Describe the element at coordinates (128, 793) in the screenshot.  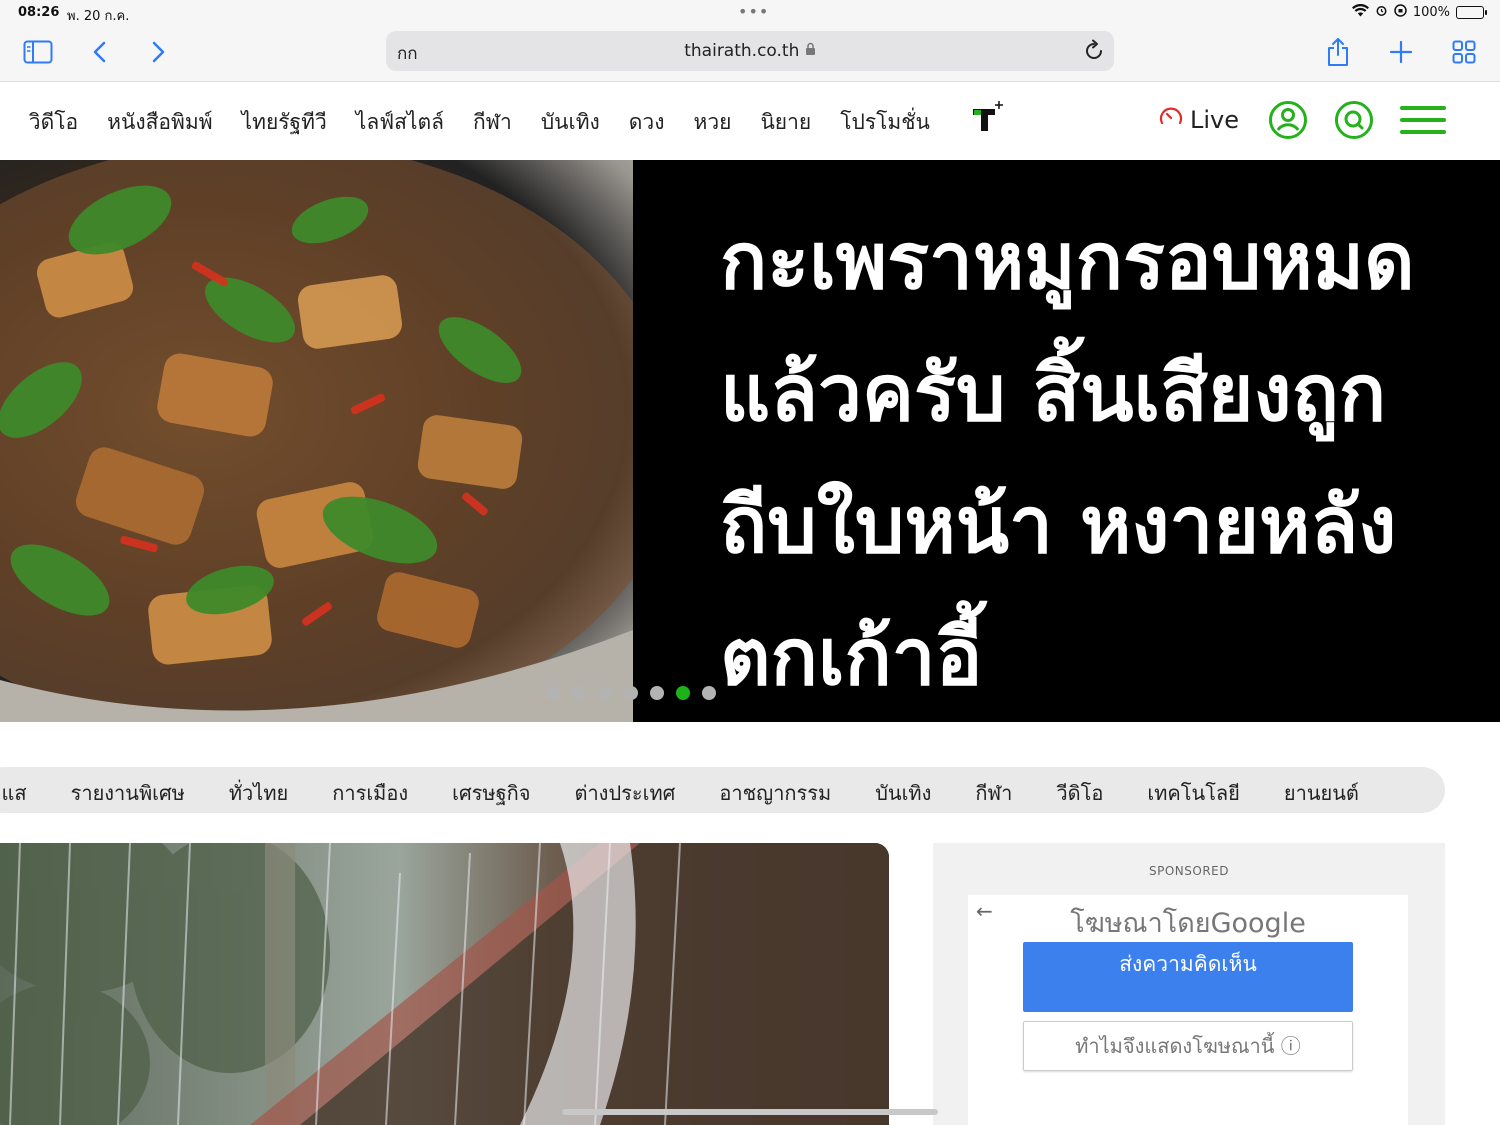
I see `category-special-report: รายงานพิเศษ` at that location.